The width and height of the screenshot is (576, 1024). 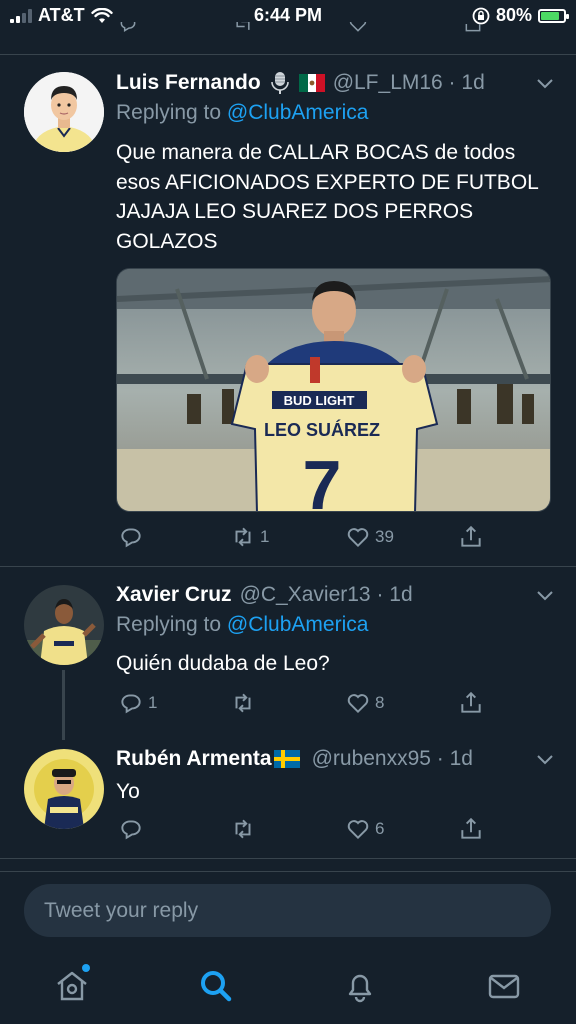 What do you see at coordinates (216, 986) in the screenshot?
I see `search-icon` at bounding box center [216, 986].